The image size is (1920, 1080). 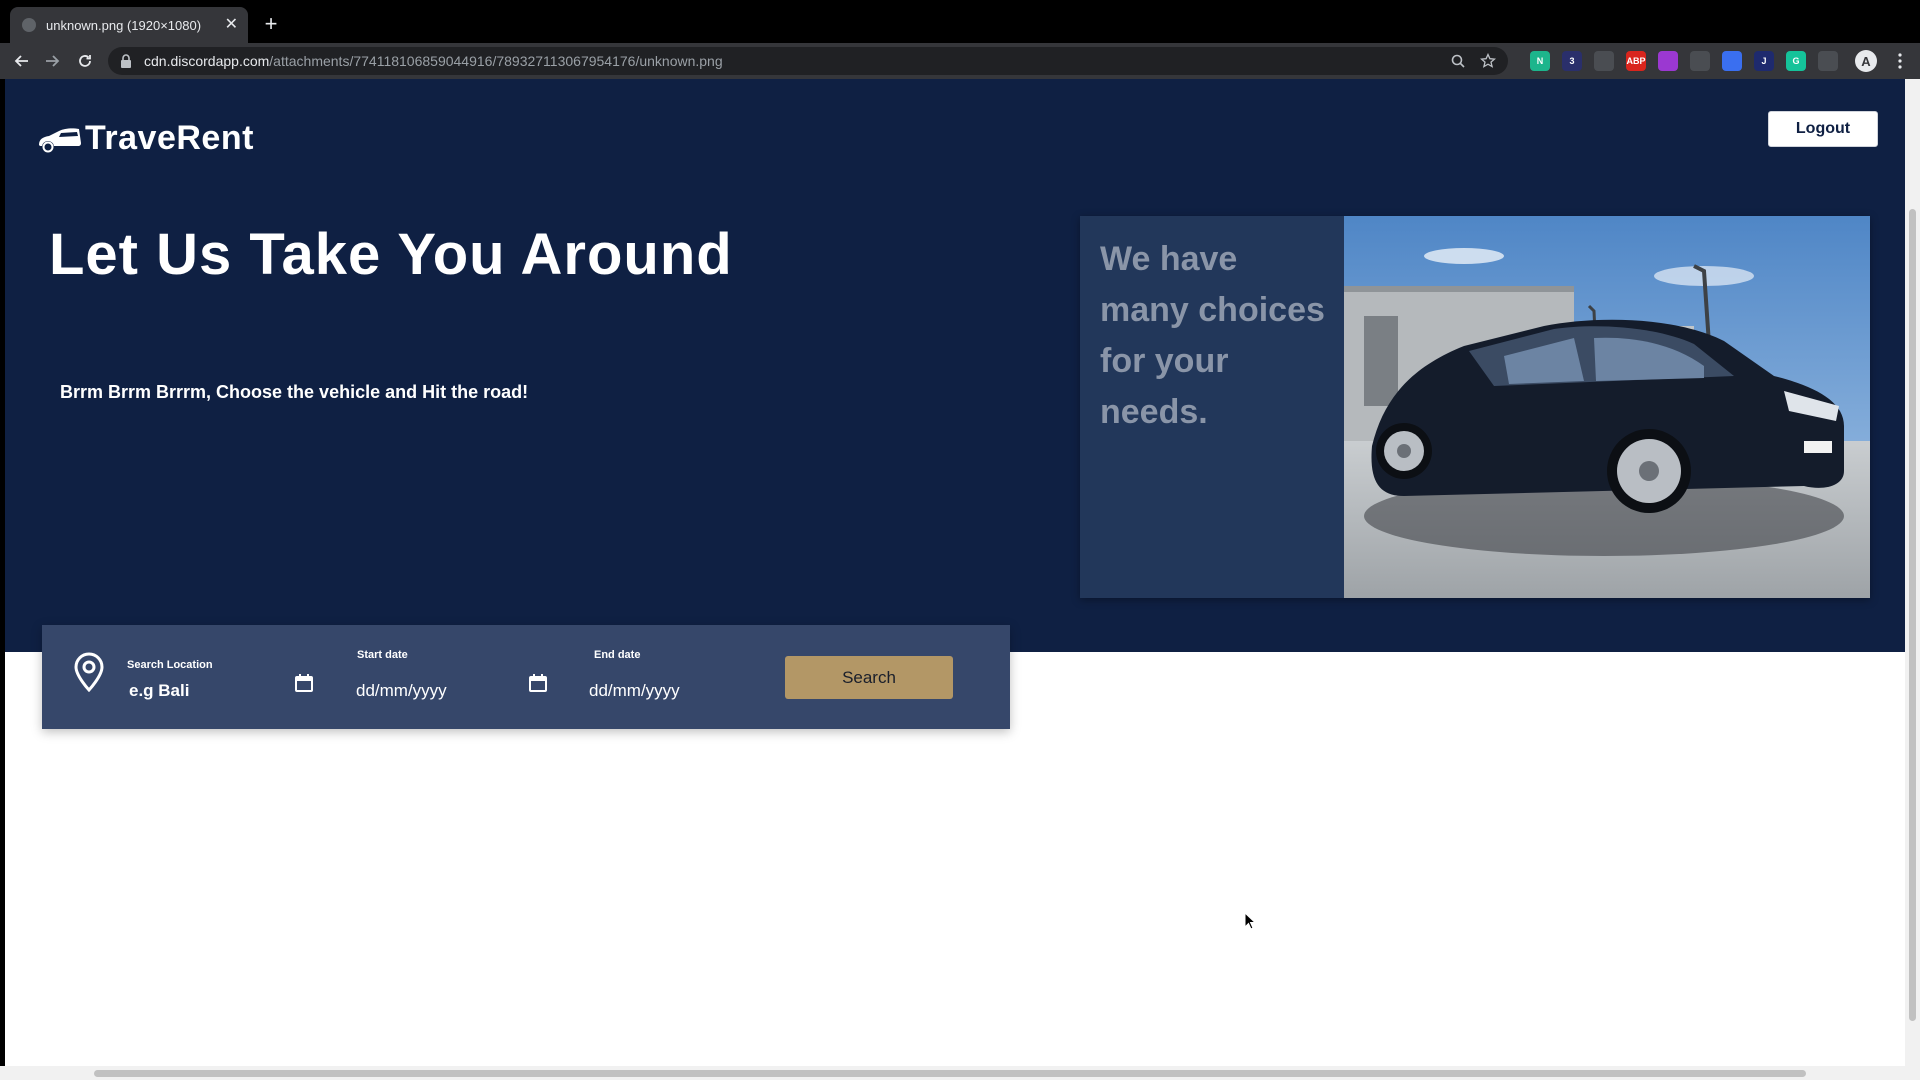 What do you see at coordinates (1636, 61) in the screenshot?
I see `extension-icon: ABP` at bounding box center [1636, 61].